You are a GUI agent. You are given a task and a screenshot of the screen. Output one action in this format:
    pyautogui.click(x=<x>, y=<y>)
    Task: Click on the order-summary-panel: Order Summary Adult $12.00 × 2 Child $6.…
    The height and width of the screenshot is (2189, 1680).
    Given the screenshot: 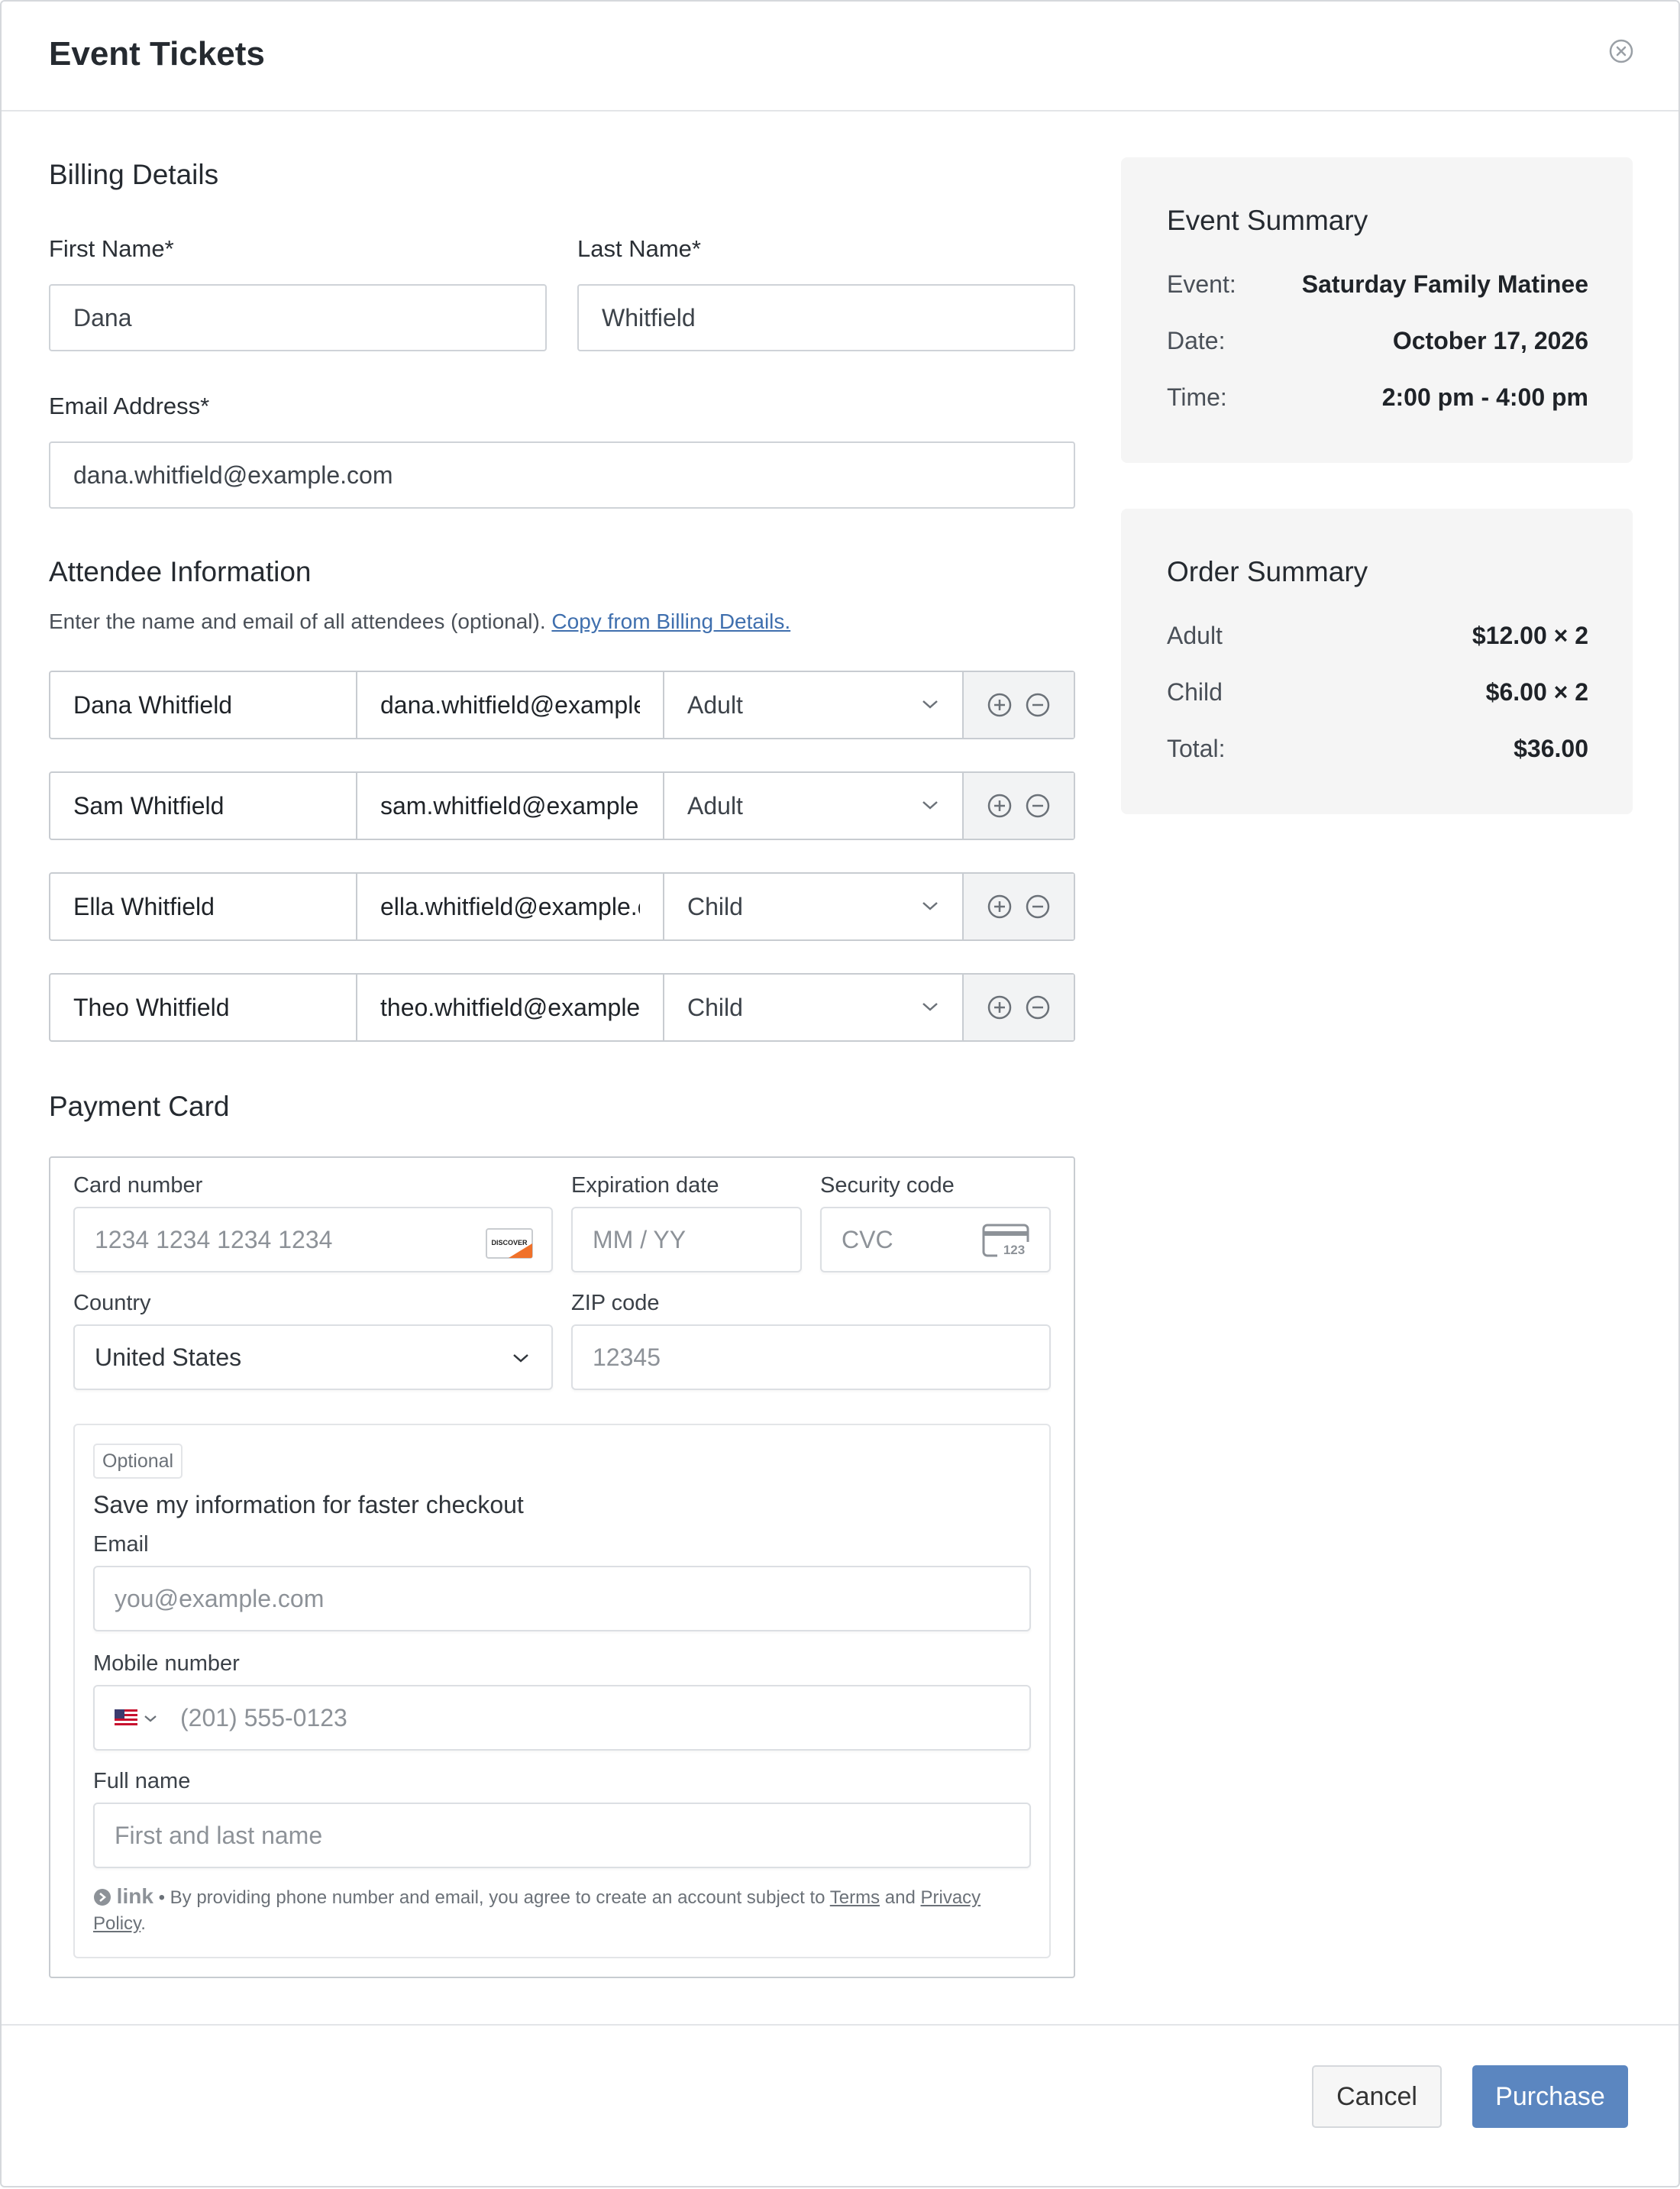 What is the action you would take?
    pyautogui.click(x=1377, y=661)
    